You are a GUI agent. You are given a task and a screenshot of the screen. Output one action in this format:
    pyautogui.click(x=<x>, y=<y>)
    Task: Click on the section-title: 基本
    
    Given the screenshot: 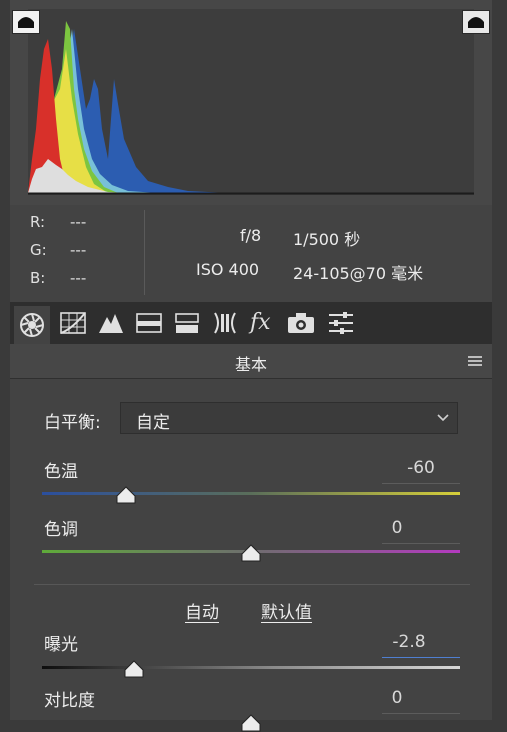 What is the action you would take?
    pyautogui.click(x=250, y=364)
    